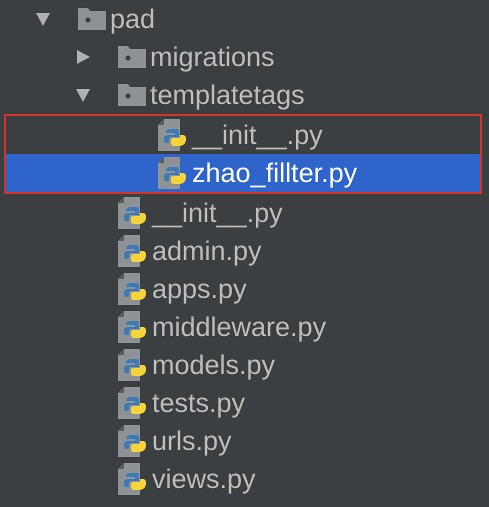  Describe the element at coordinates (244, 327) in the screenshot. I see `tree-item: middleware.py` at that location.